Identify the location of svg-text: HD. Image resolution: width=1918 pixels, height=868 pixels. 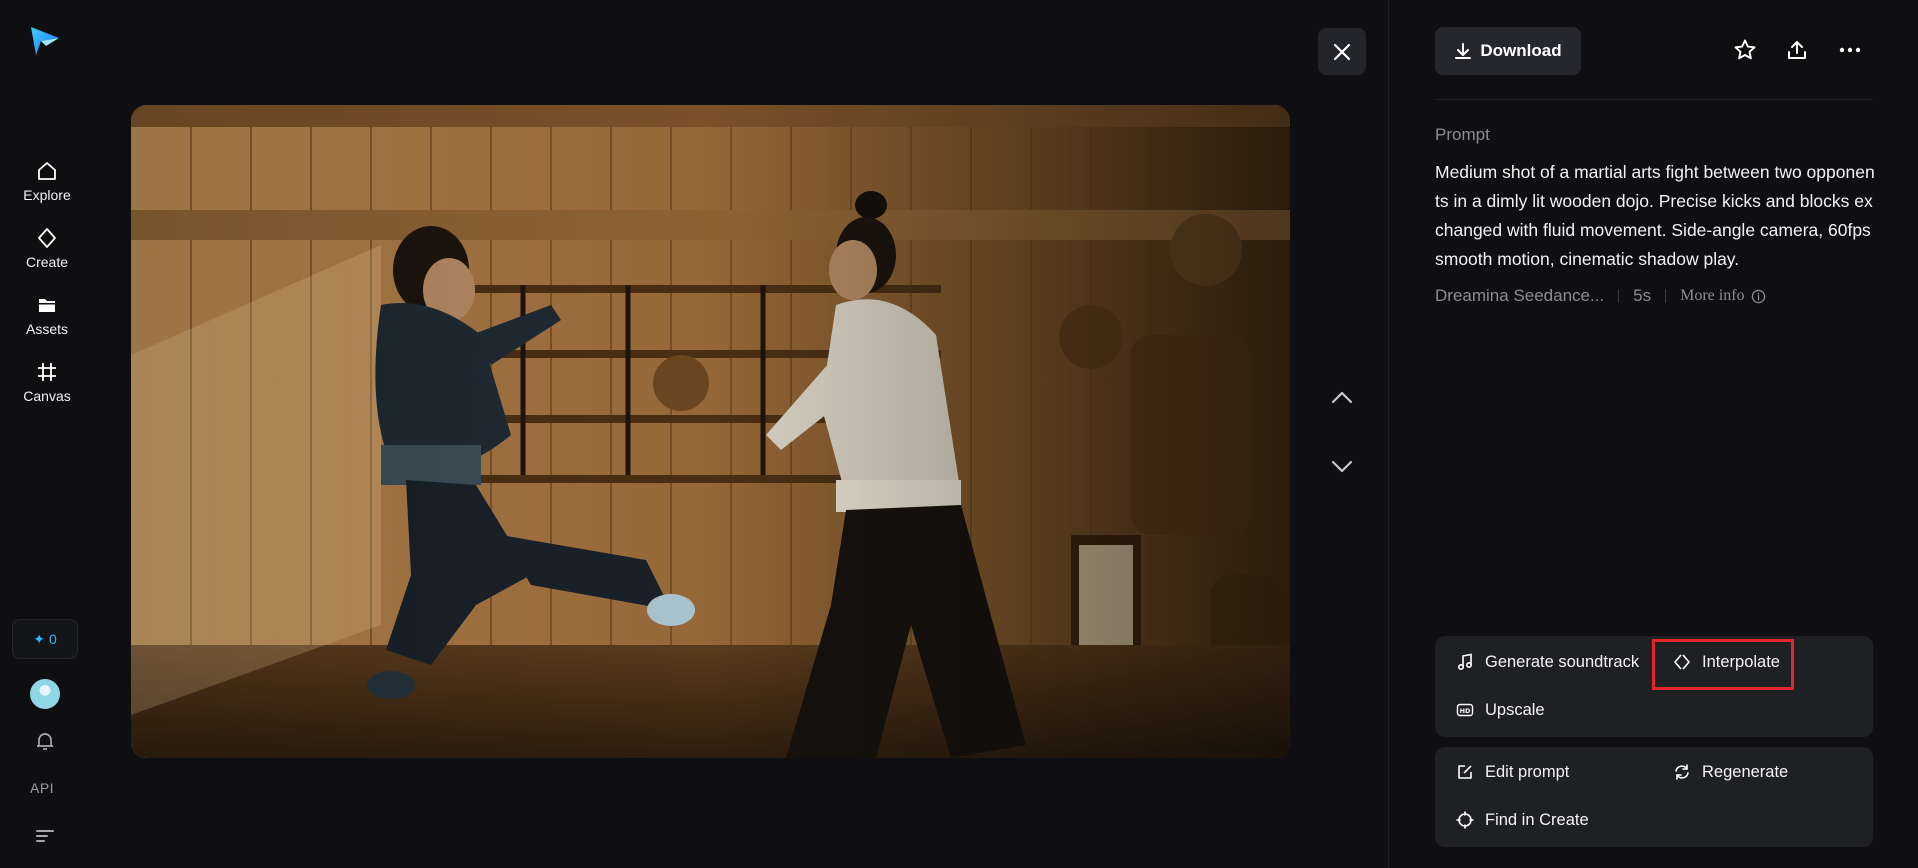
(1465, 711).